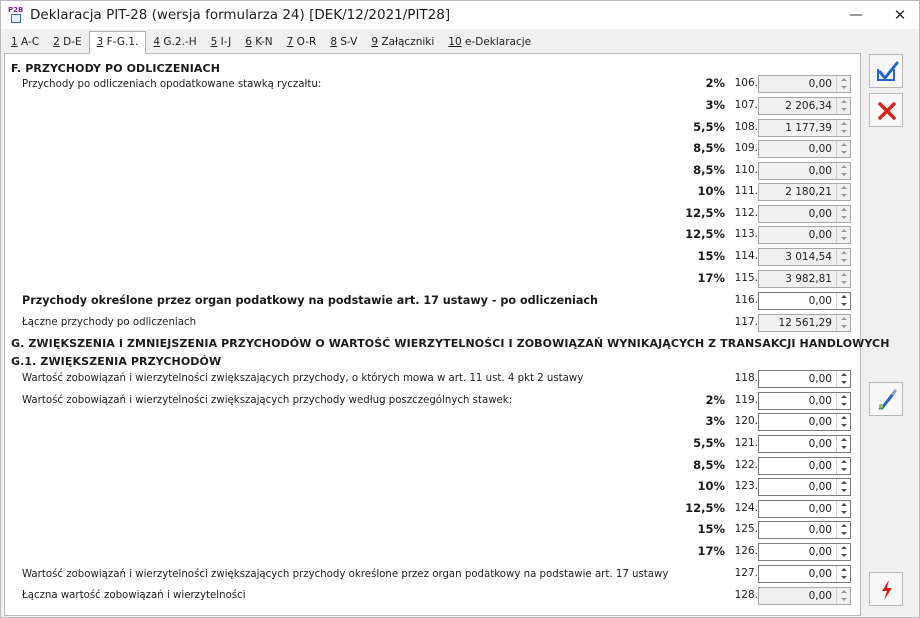  Describe the element at coordinates (900, 15) in the screenshot. I see `close-icon: ✕` at that location.